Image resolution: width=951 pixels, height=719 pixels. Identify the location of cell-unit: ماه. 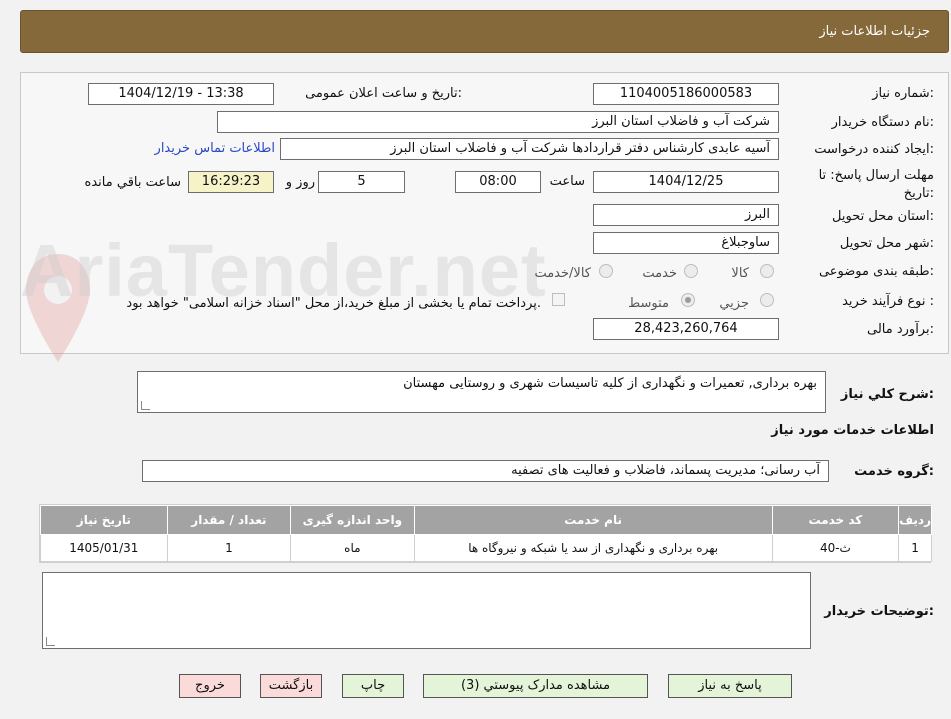
(352, 548).